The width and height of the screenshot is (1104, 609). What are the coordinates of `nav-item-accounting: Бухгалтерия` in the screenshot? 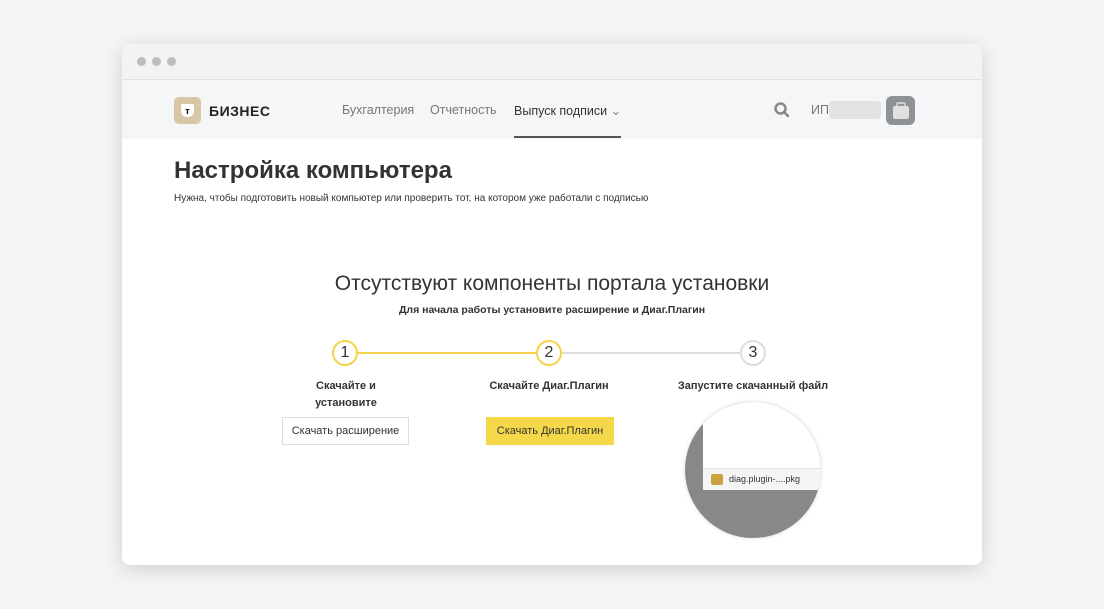 It's located at (378, 110).